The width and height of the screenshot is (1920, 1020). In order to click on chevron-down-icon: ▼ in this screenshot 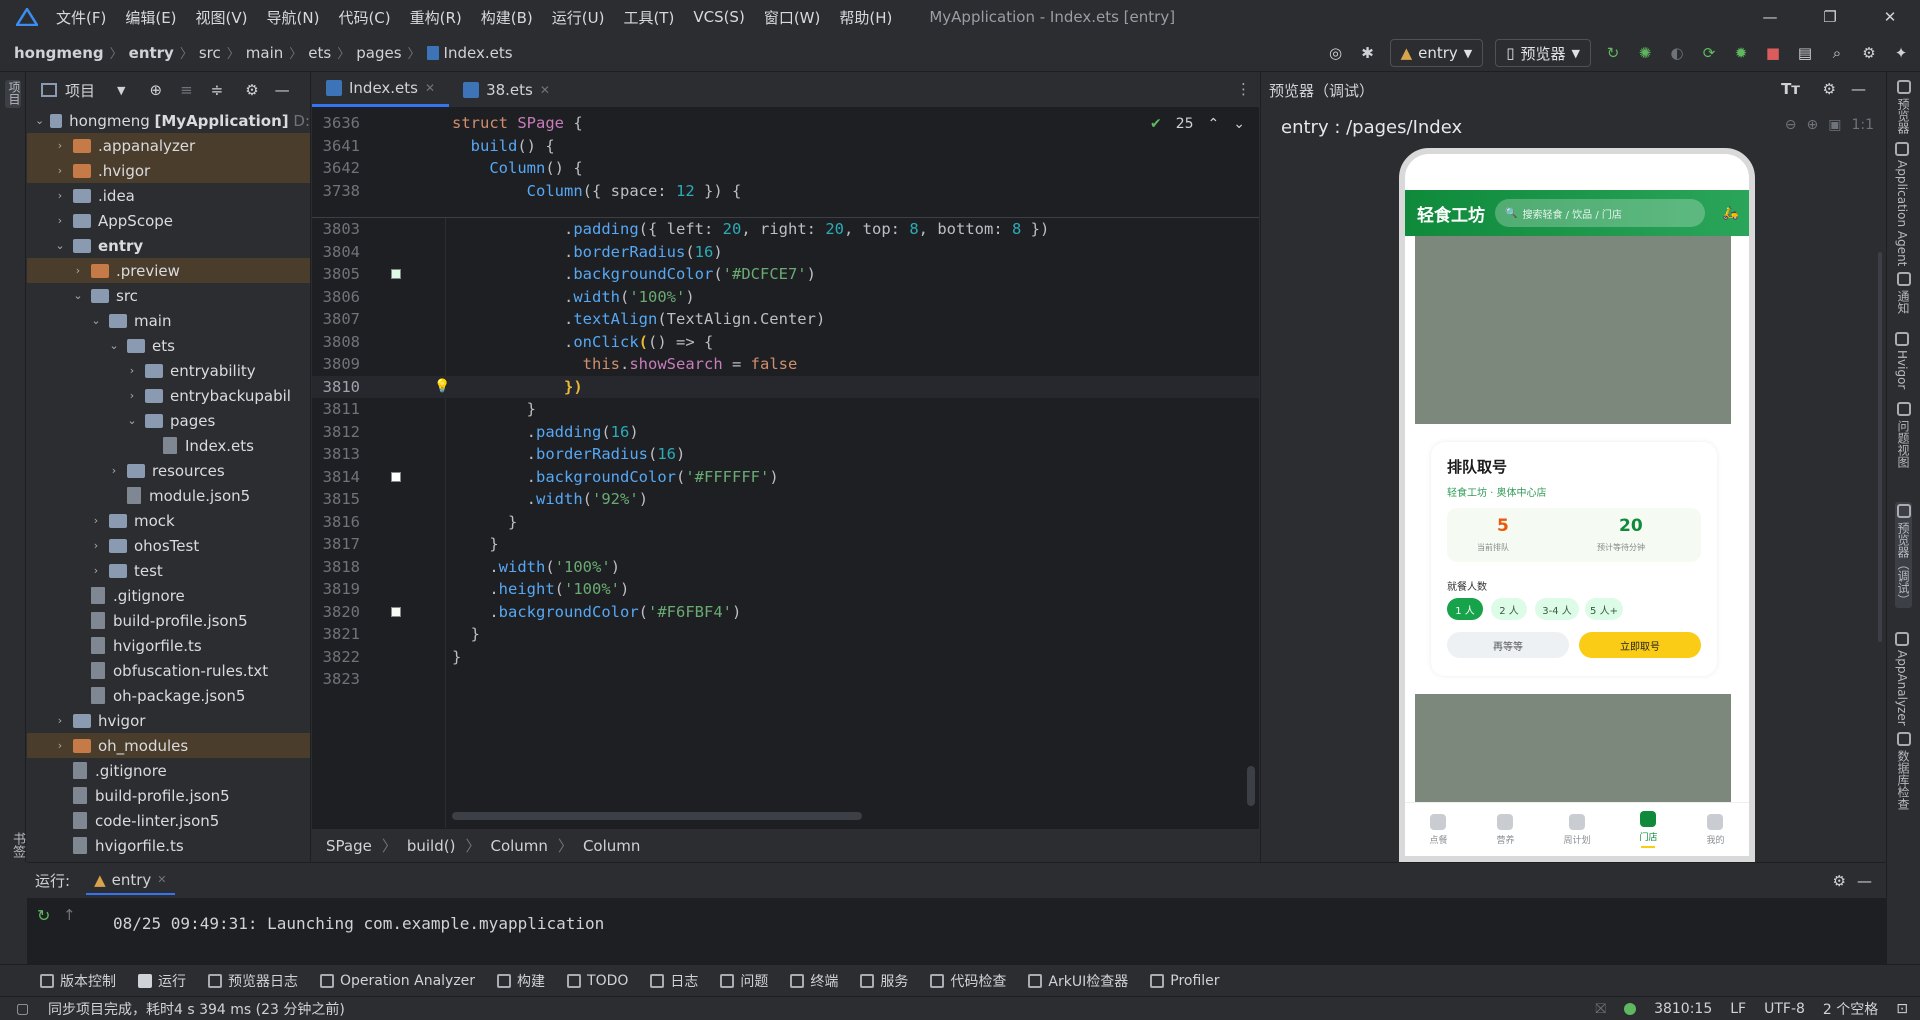, I will do `click(121, 90)`.